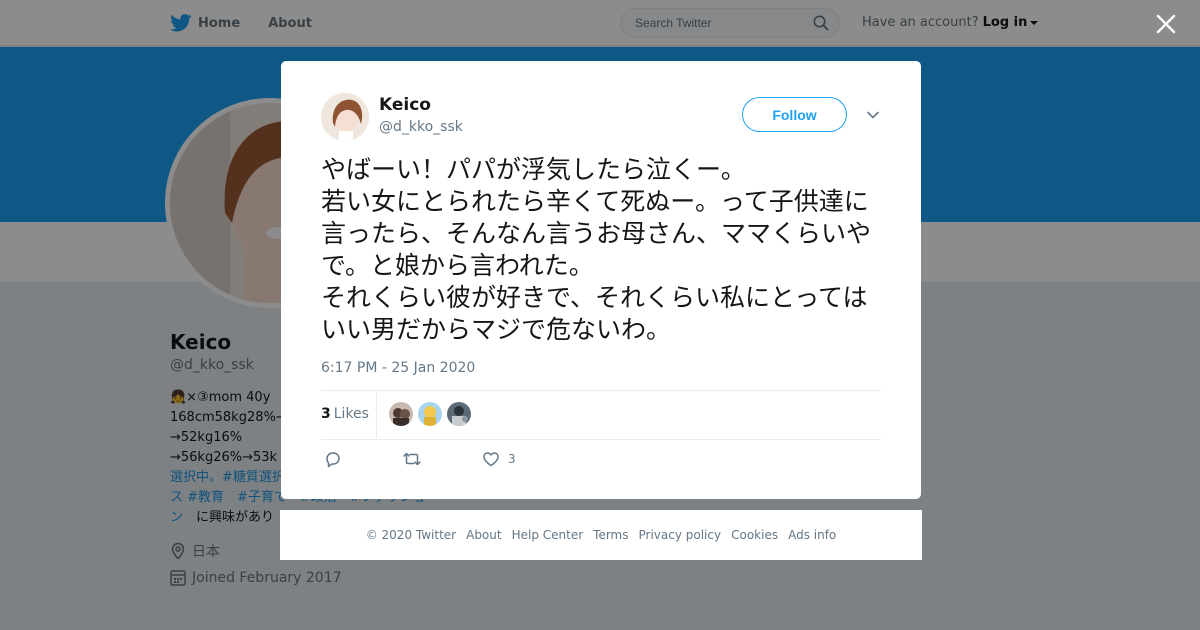 This screenshot has width=1200, height=630. Describe the element at coordinates (548, 535) in the screenshot. I see `footer-link-help-center: Help Center` at that location.